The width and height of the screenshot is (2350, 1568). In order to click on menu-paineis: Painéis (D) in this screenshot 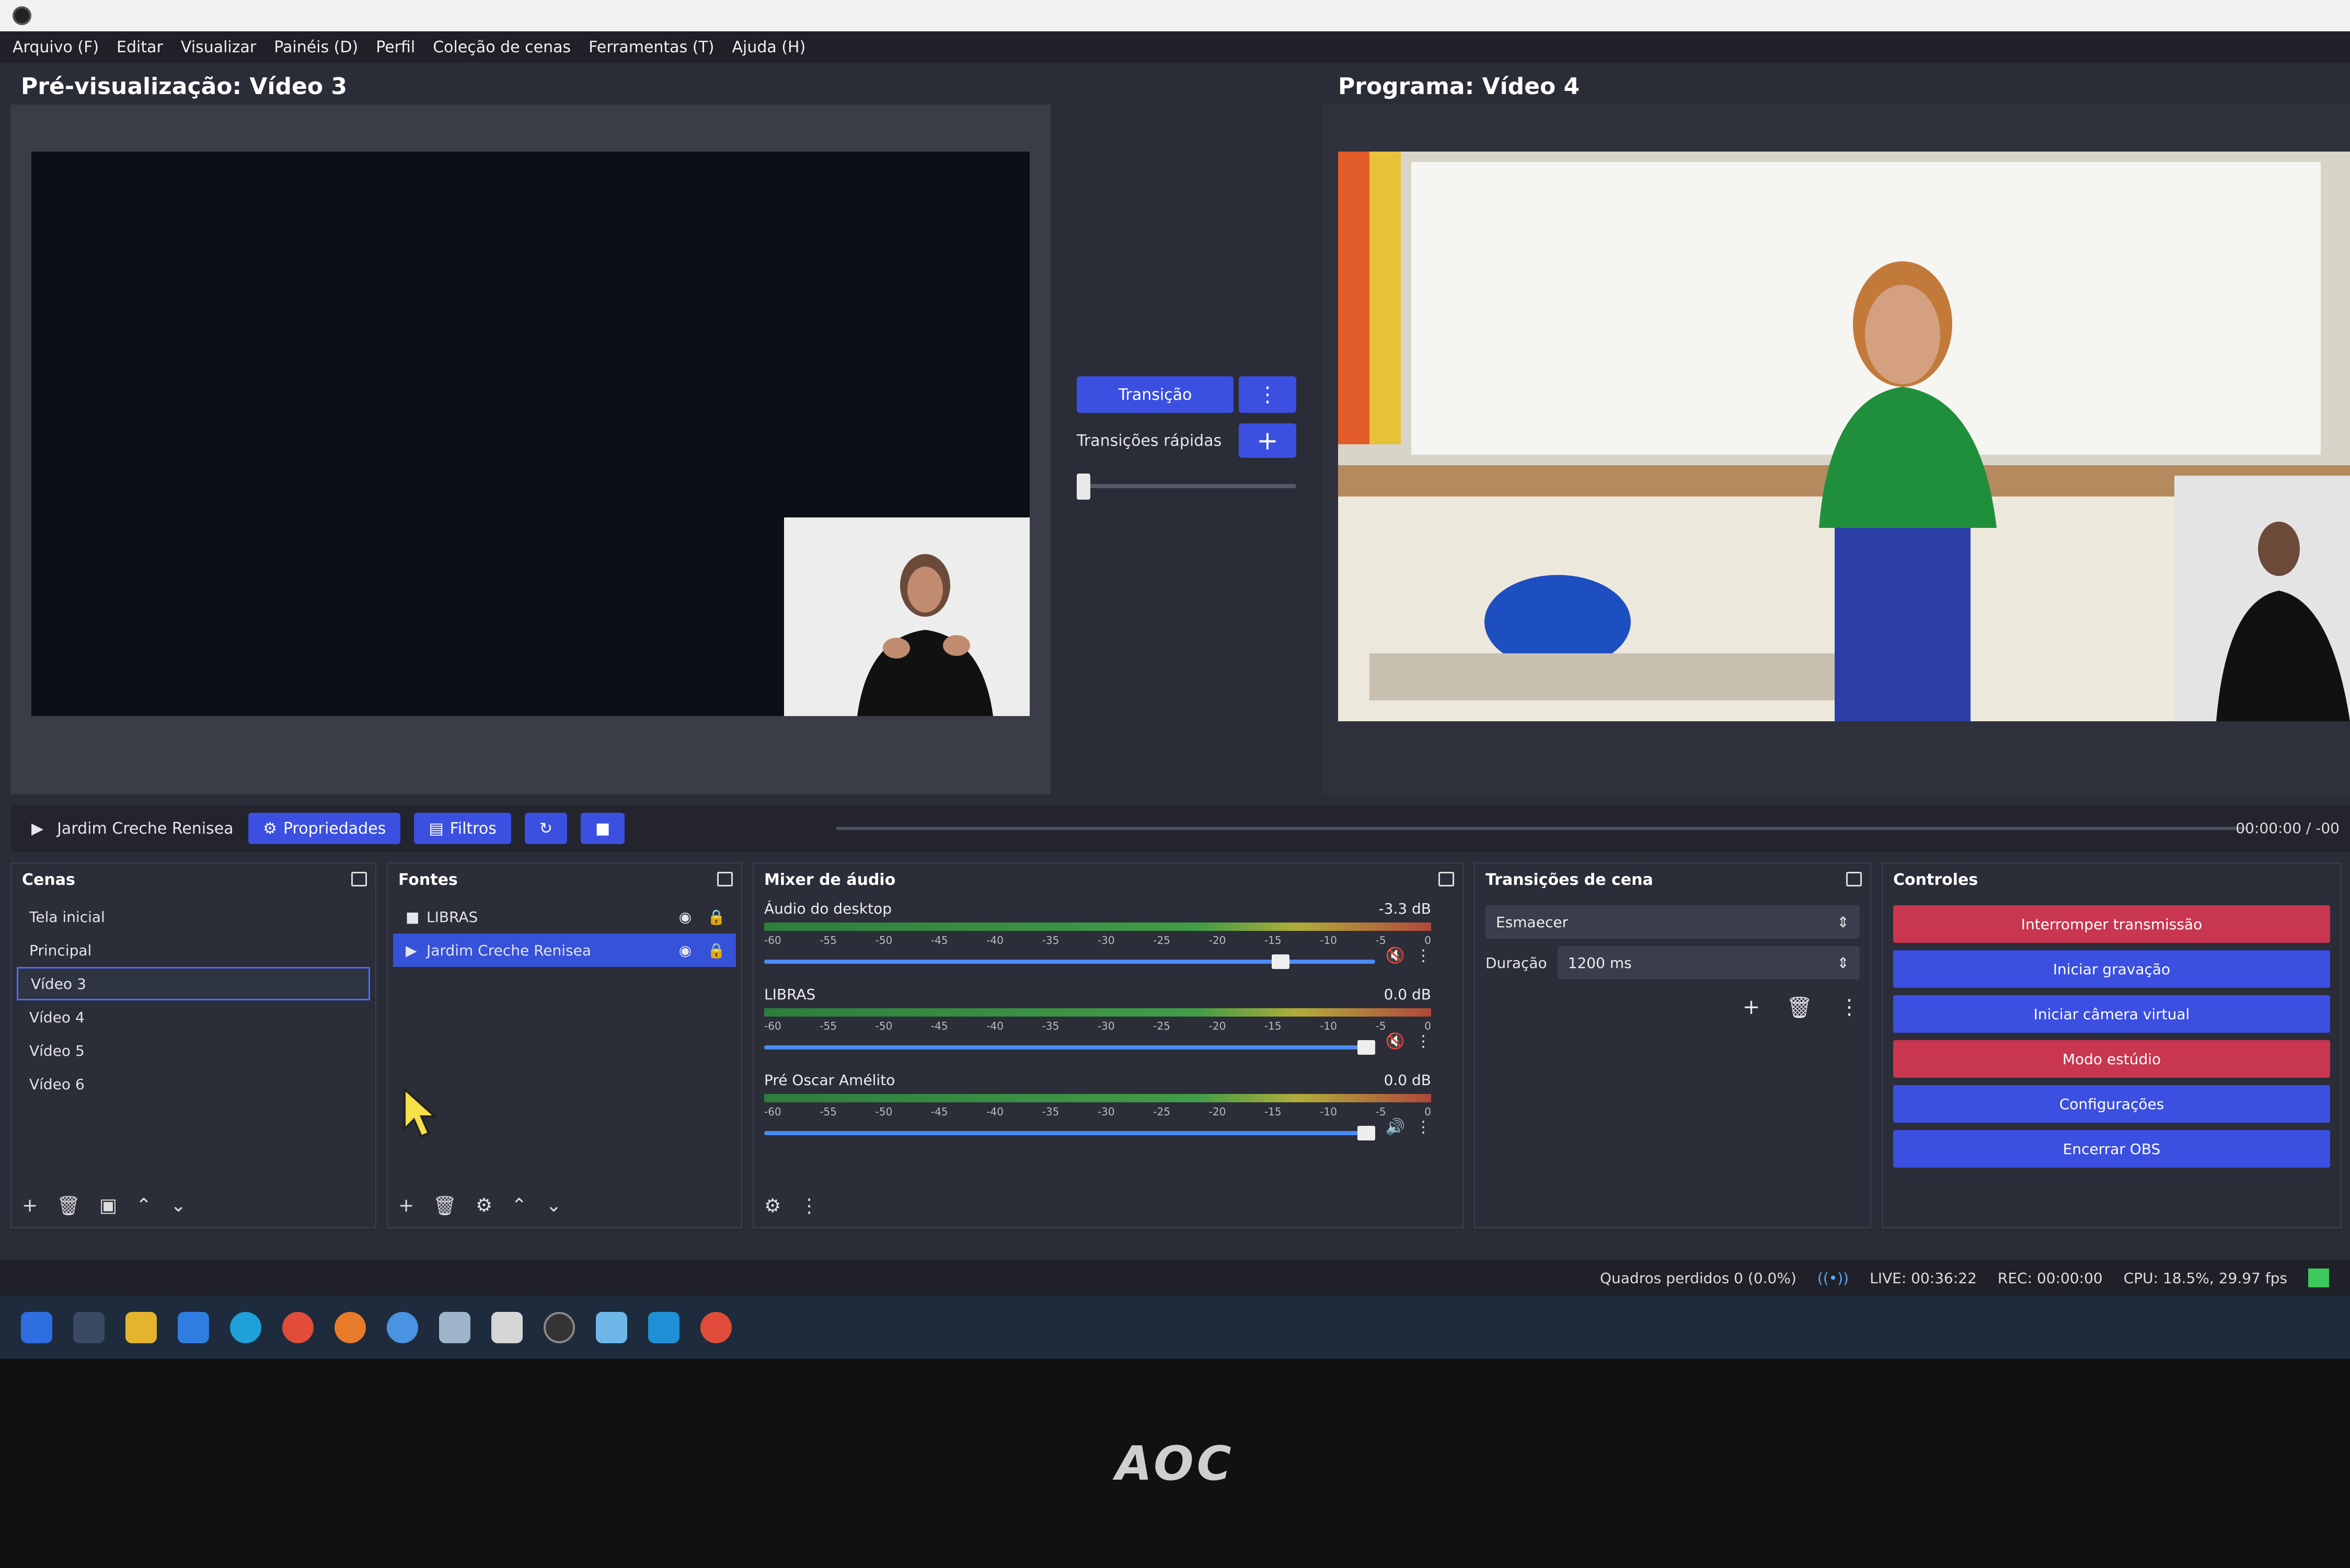, I will do `click(316, 47)`.